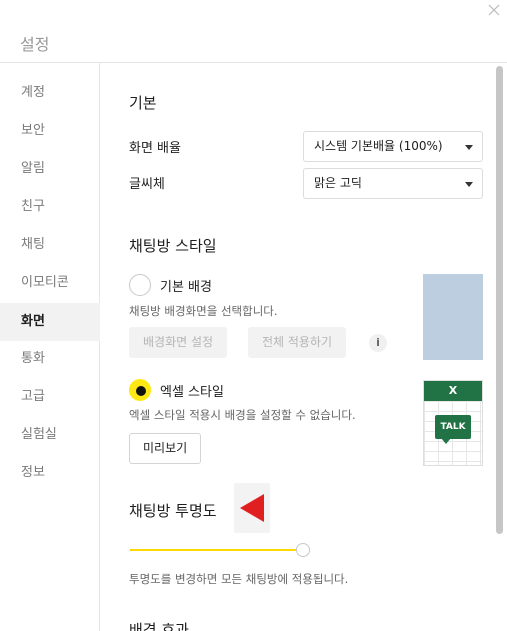 This screenshot has height=631, width=507. Describe the element at coordinates (173, 511) in the screenshot. I see `section-transparency-heading: 채팅방 투명도` at that location.